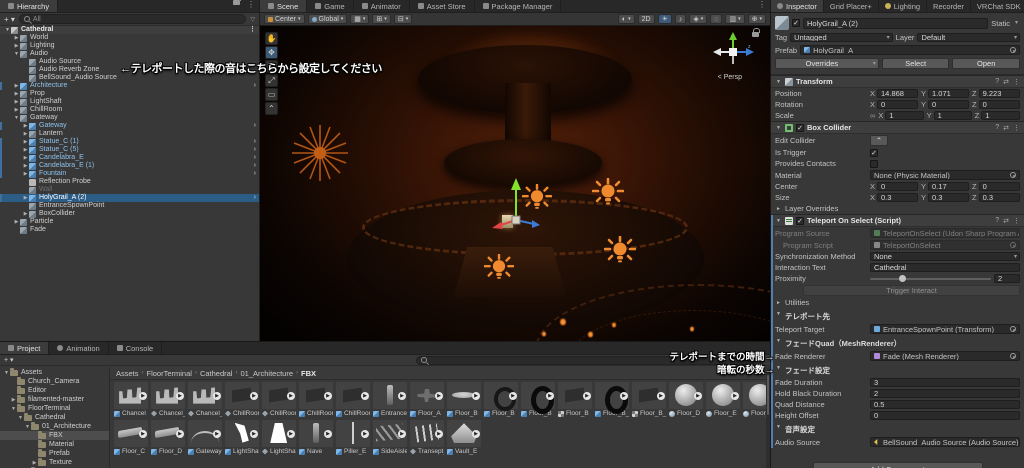 This screenshot has height=468, width=1024. Describe the element at coordinates (316, 437) in the screenshot. I see `asset-tile: ▶ Nave` at that location.